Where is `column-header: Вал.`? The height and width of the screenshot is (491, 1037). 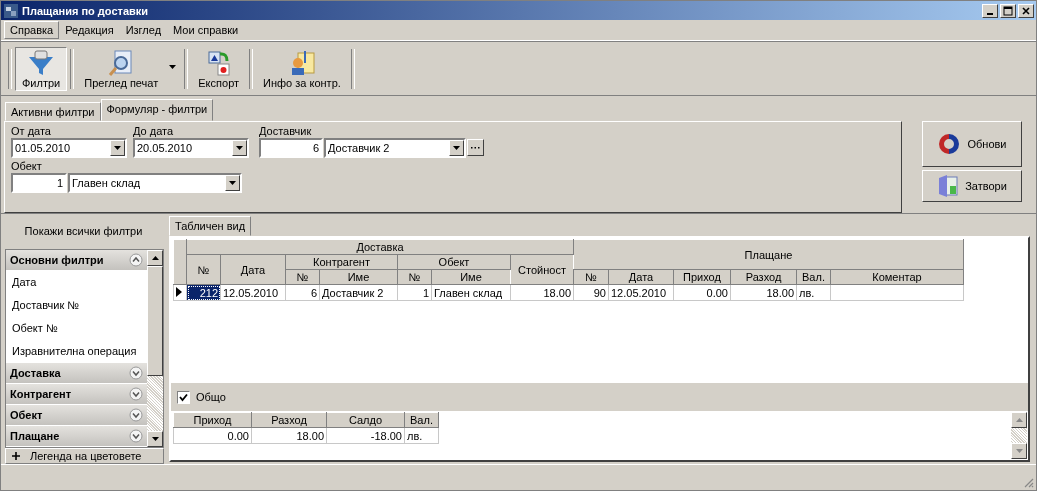 column-header: Вал. is located at coordinates (421, 420).